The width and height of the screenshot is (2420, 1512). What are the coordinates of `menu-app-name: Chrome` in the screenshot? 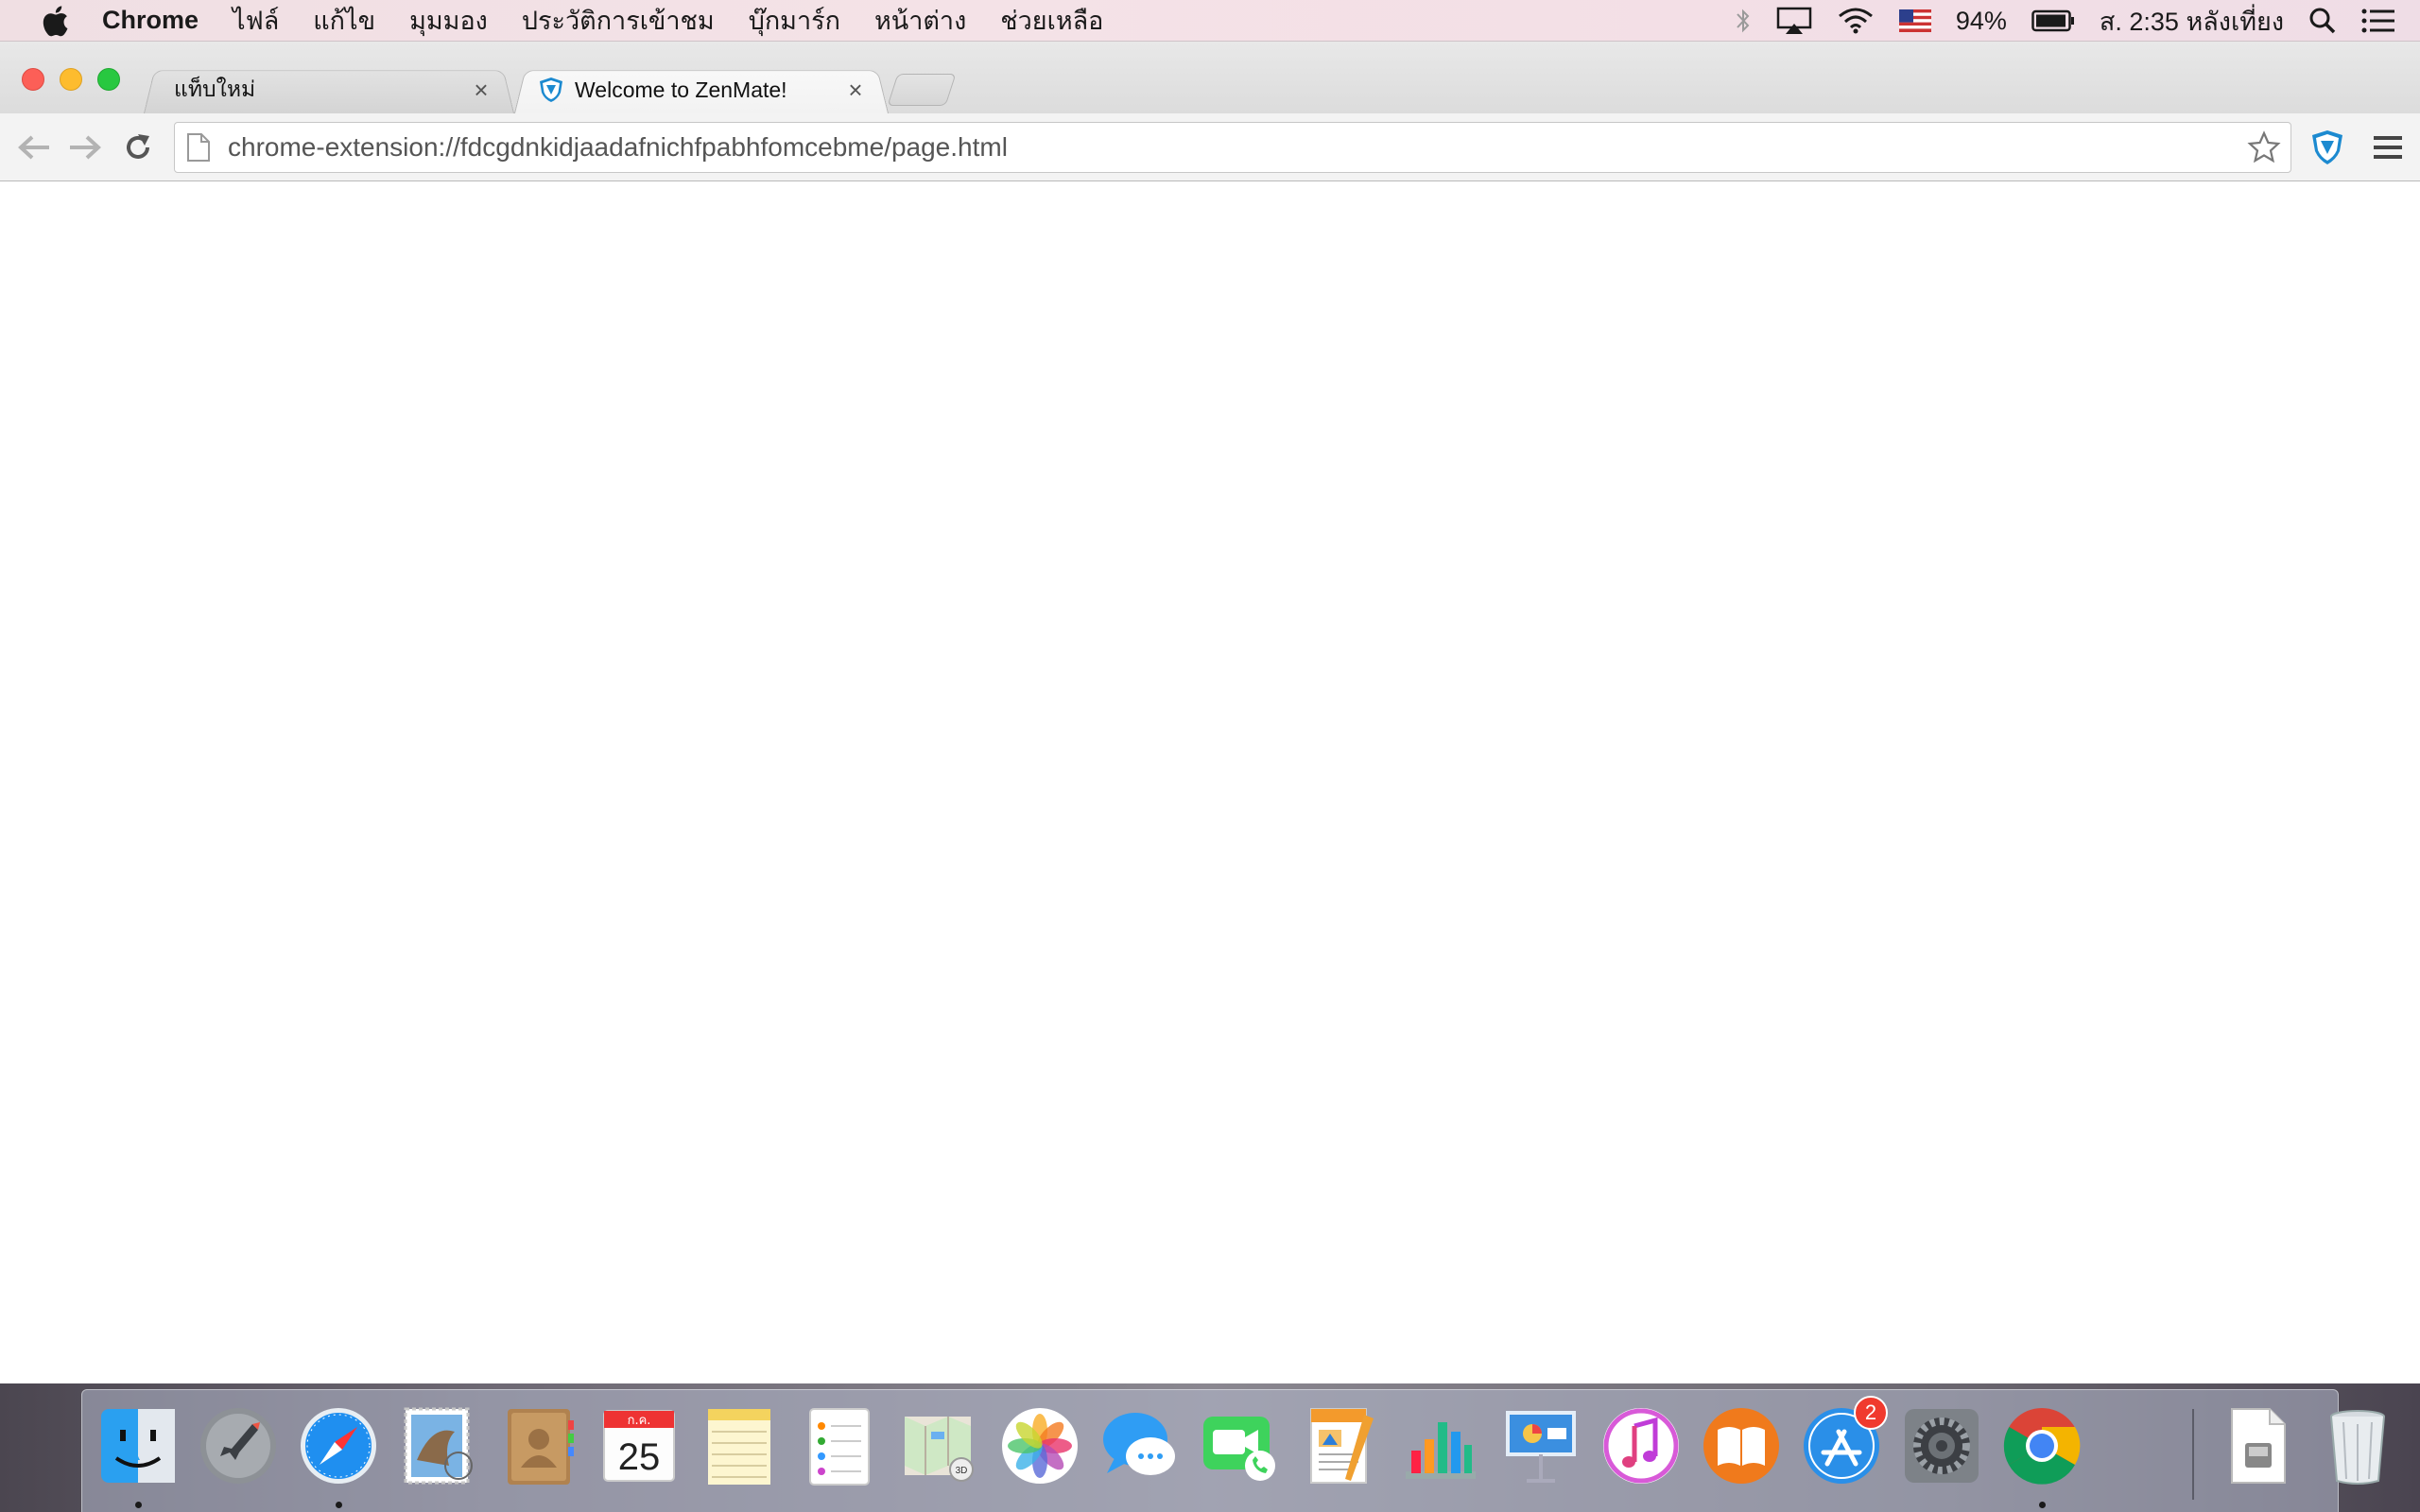 It's located at (150, 20).